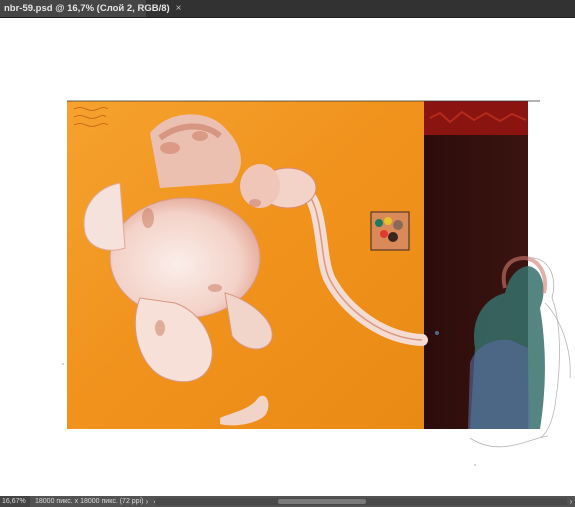  Describe the element at coordinates (390, 231) in the screenshot. I see `color-swatch-thumbnail` at that location.